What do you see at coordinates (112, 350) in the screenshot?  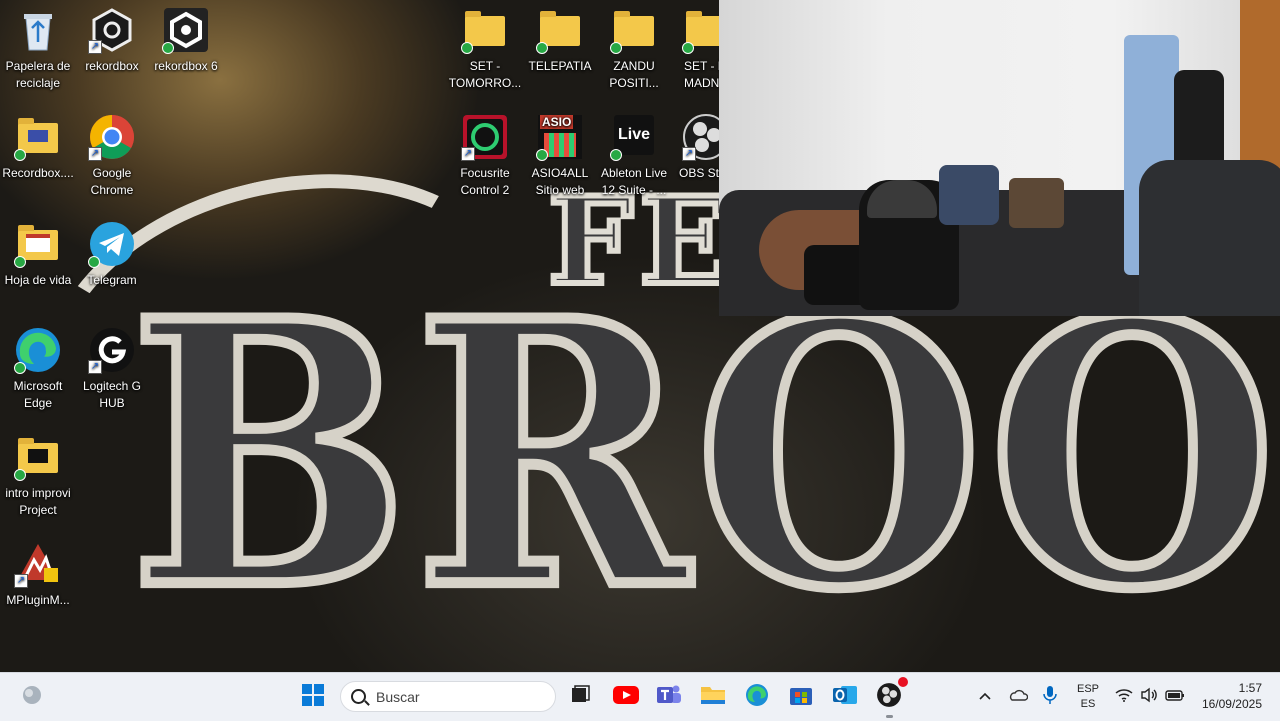 I see `logitech-ghub-icon: ↗` at bounding box center [112, 350].